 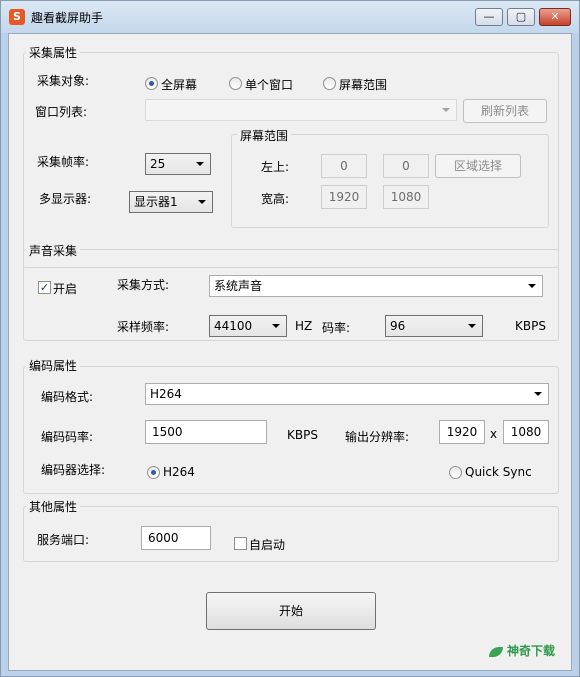 What do you see at coordinates (489, 17) in the screenshot?
I see `minimize-button: —` at bounding box center [489, 17].